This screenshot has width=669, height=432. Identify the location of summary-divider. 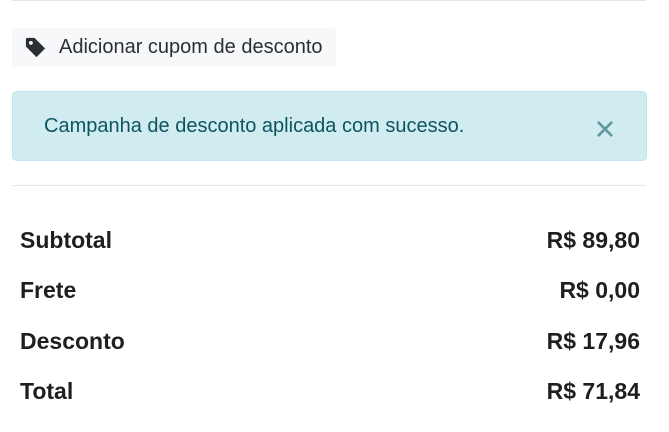
(329, 185).